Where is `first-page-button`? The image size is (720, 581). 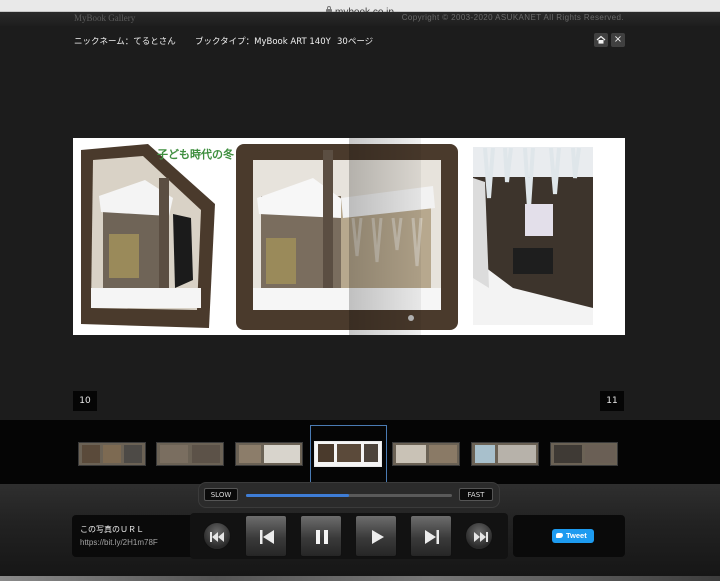 first-page-button is located at coordinates (217, 536).